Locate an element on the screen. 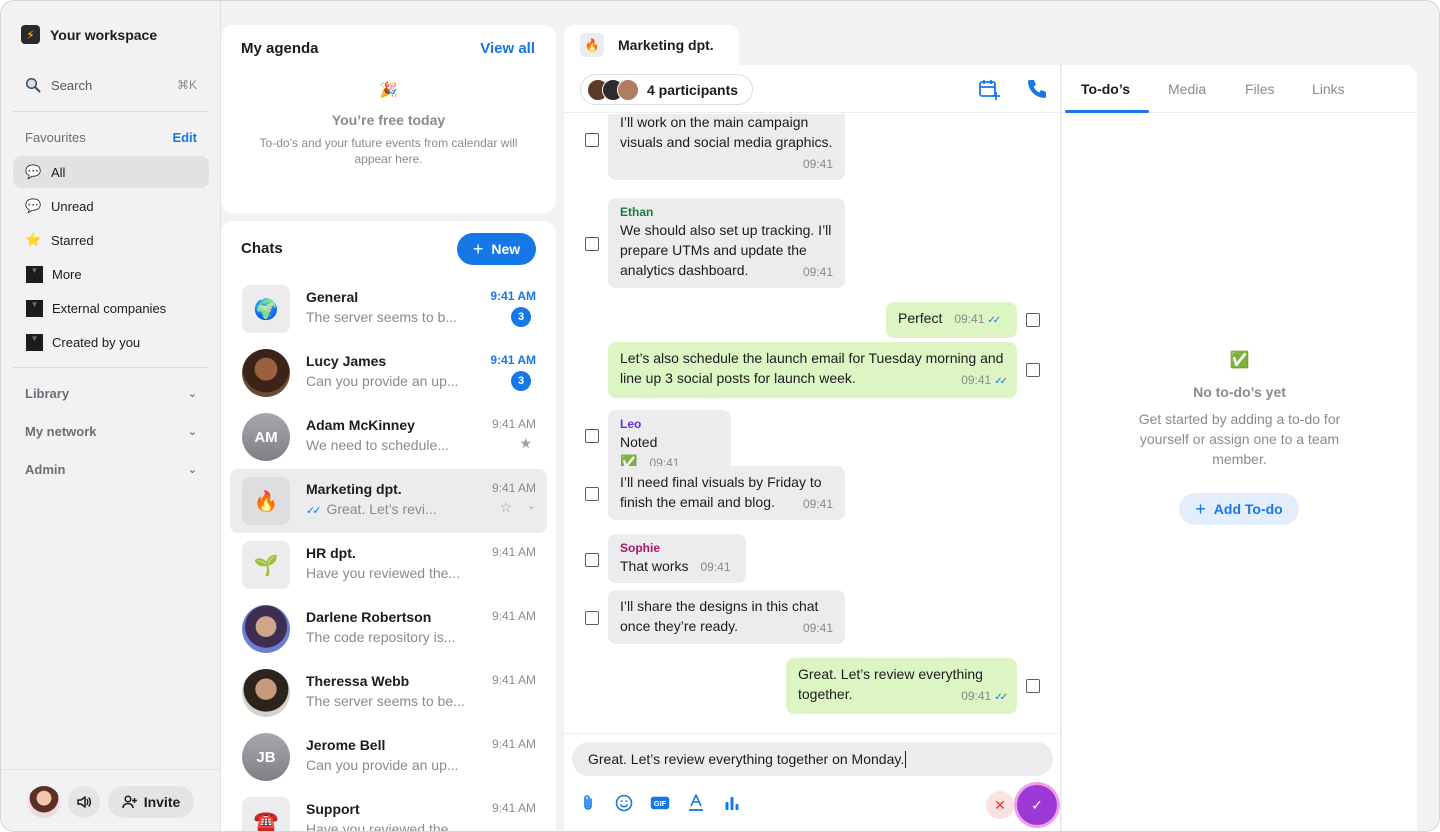 Image resolution: width=1440 pixels, height=832 pixels. unread-badge: 3 is located at coordinates (521, 381).